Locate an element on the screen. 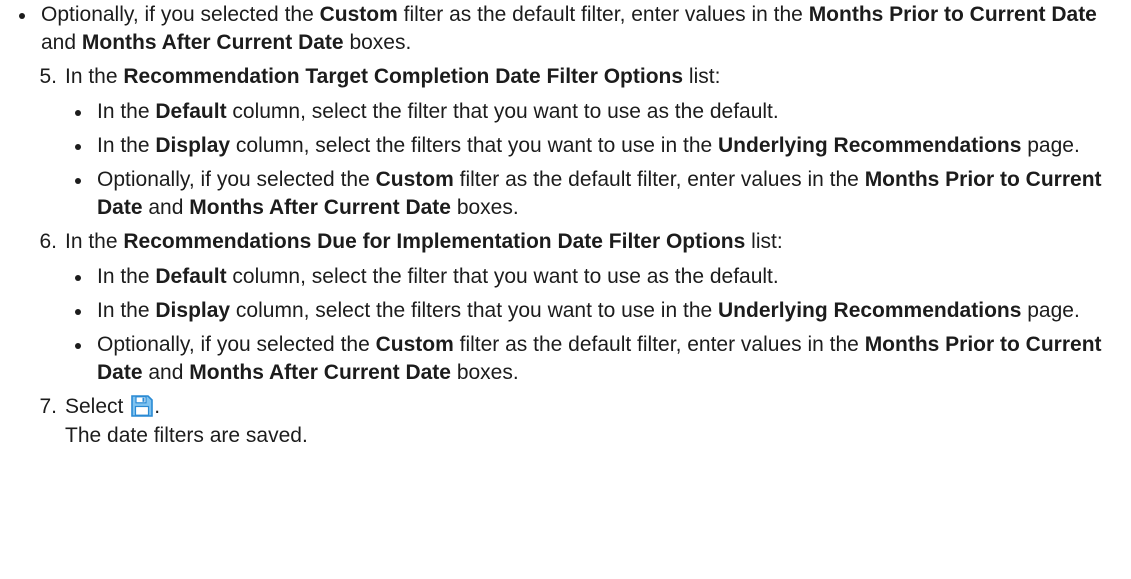 The width and height of the screenshot is (1131, 579). step-tail: . is located at coordinates (157, 406).